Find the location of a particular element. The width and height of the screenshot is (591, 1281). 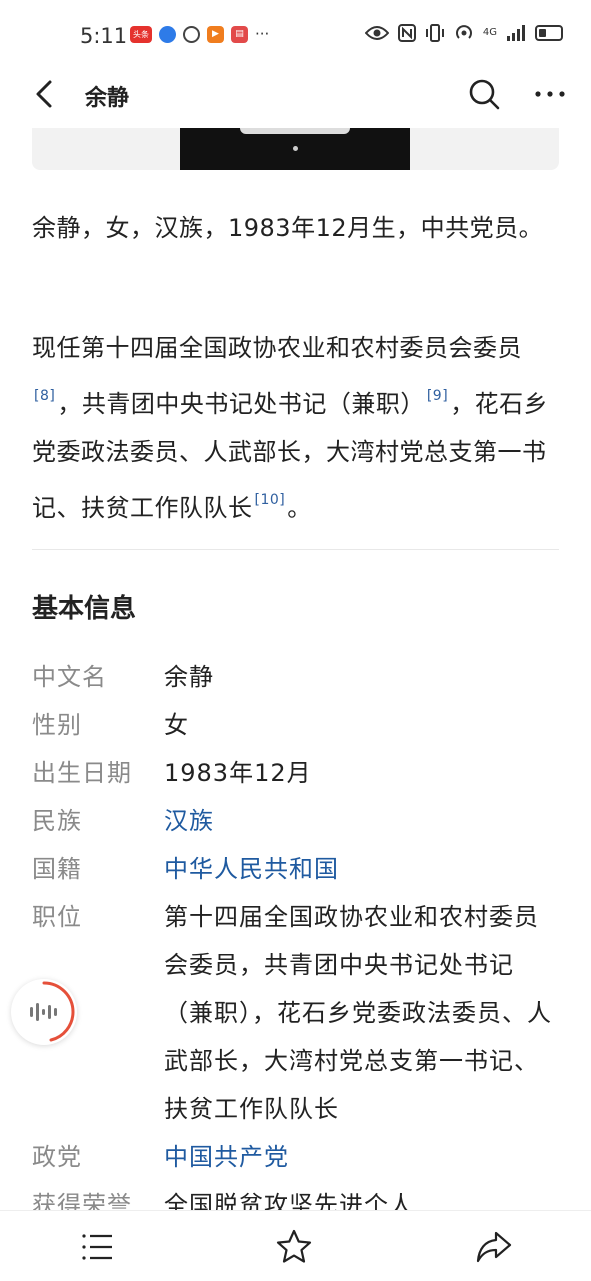

info-key: 民族 is located at coordinates (57, 821).